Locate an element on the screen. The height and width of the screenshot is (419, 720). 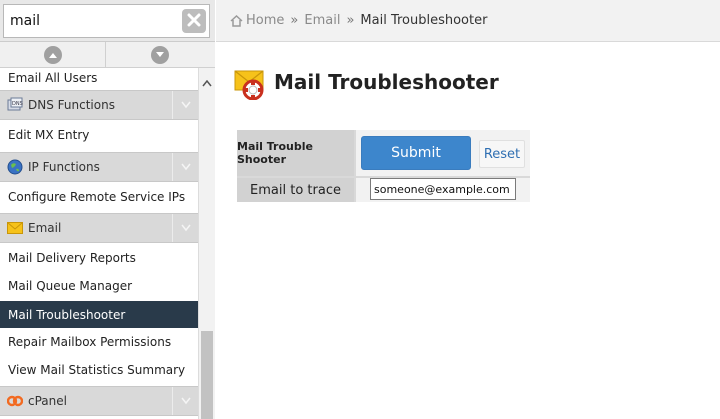
sidebar-item-label: View Mail Statistics Summary is located at coordinates (97, 370).